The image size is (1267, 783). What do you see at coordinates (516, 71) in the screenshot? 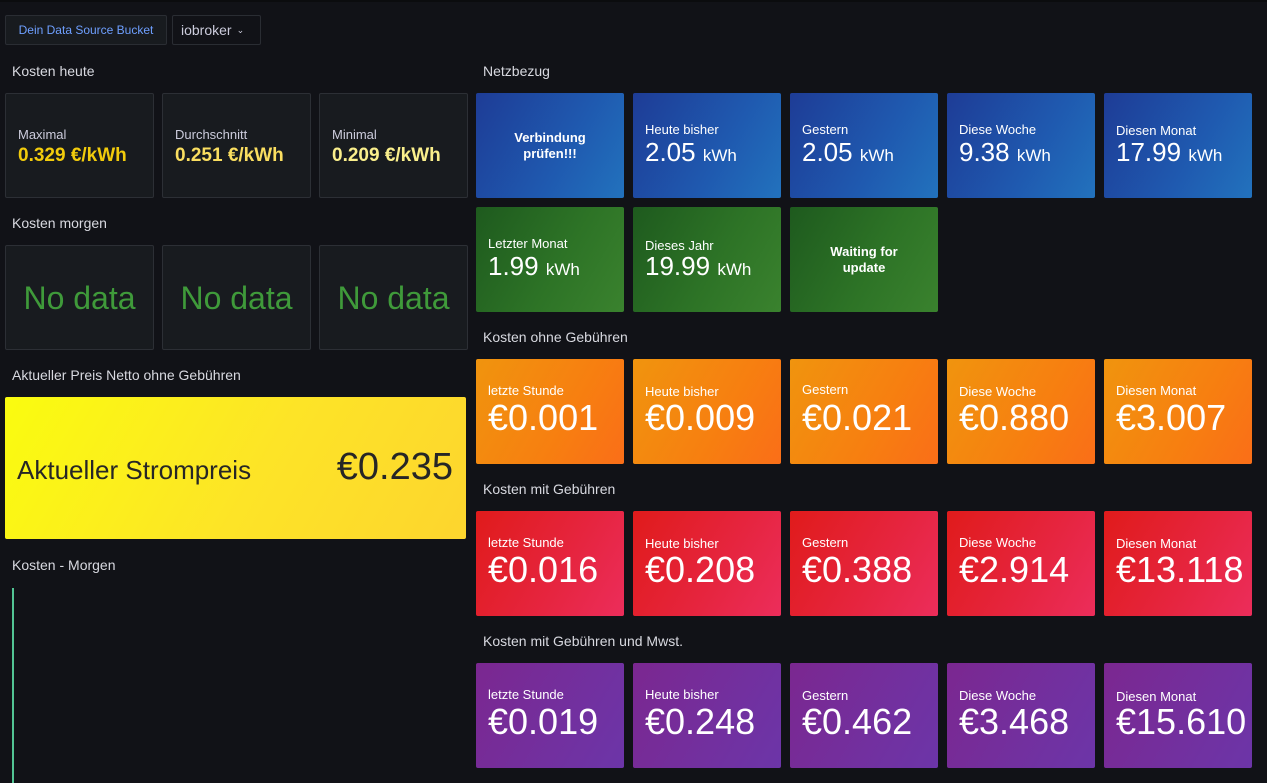
I see `netzbezug-title: Netzbezug` at bounding box center [516, 71].